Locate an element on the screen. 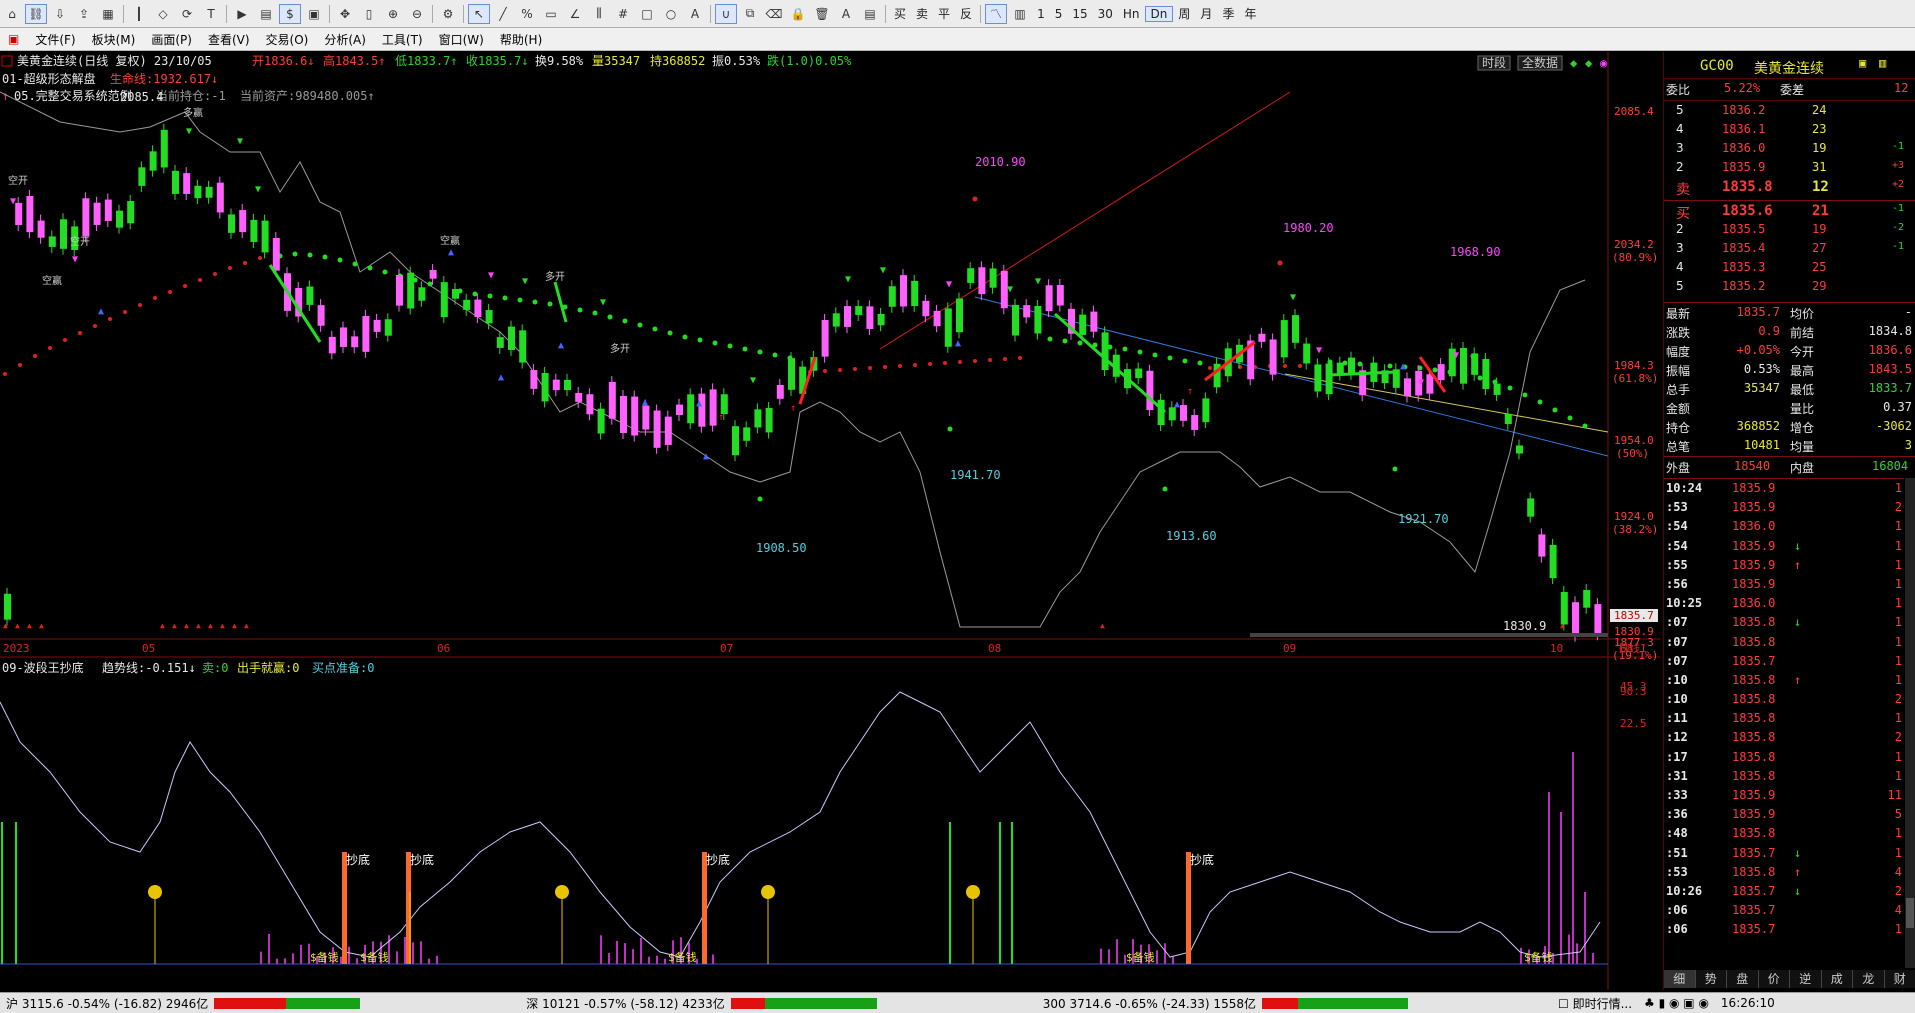 This screenshot has width=1915, height=1013. panel-tab: 逆 is located at coordinates (1806, 979).